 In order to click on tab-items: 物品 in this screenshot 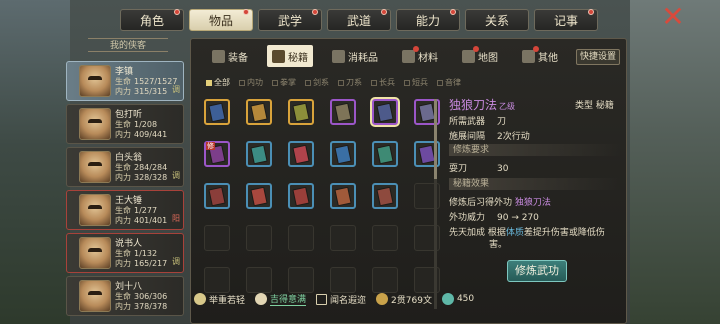, I will do `click(221, 20)`.